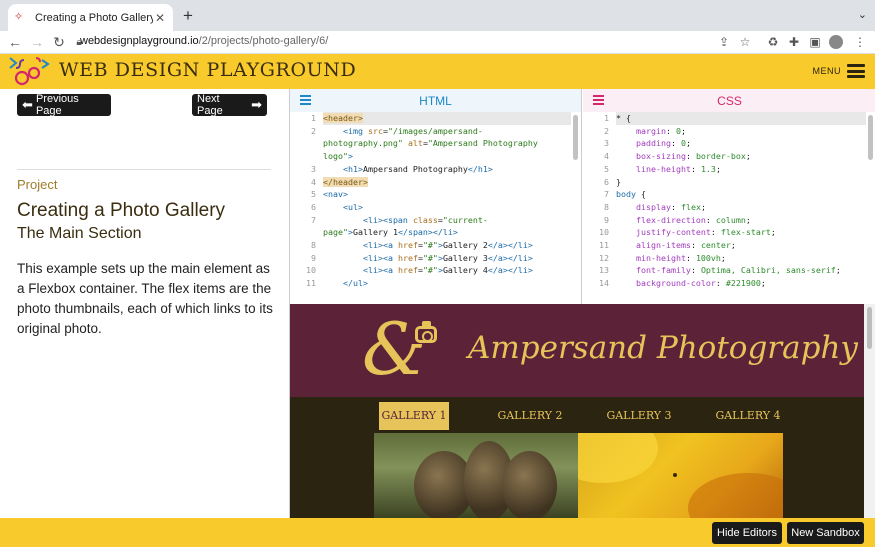 This screenshot has height=547, width=875. What do you see at coordinates (437, 71) in the screenshot?
I see `site-header: WEB DESIGN PLAYGROUND MENU` at bounding box center [437, 71].